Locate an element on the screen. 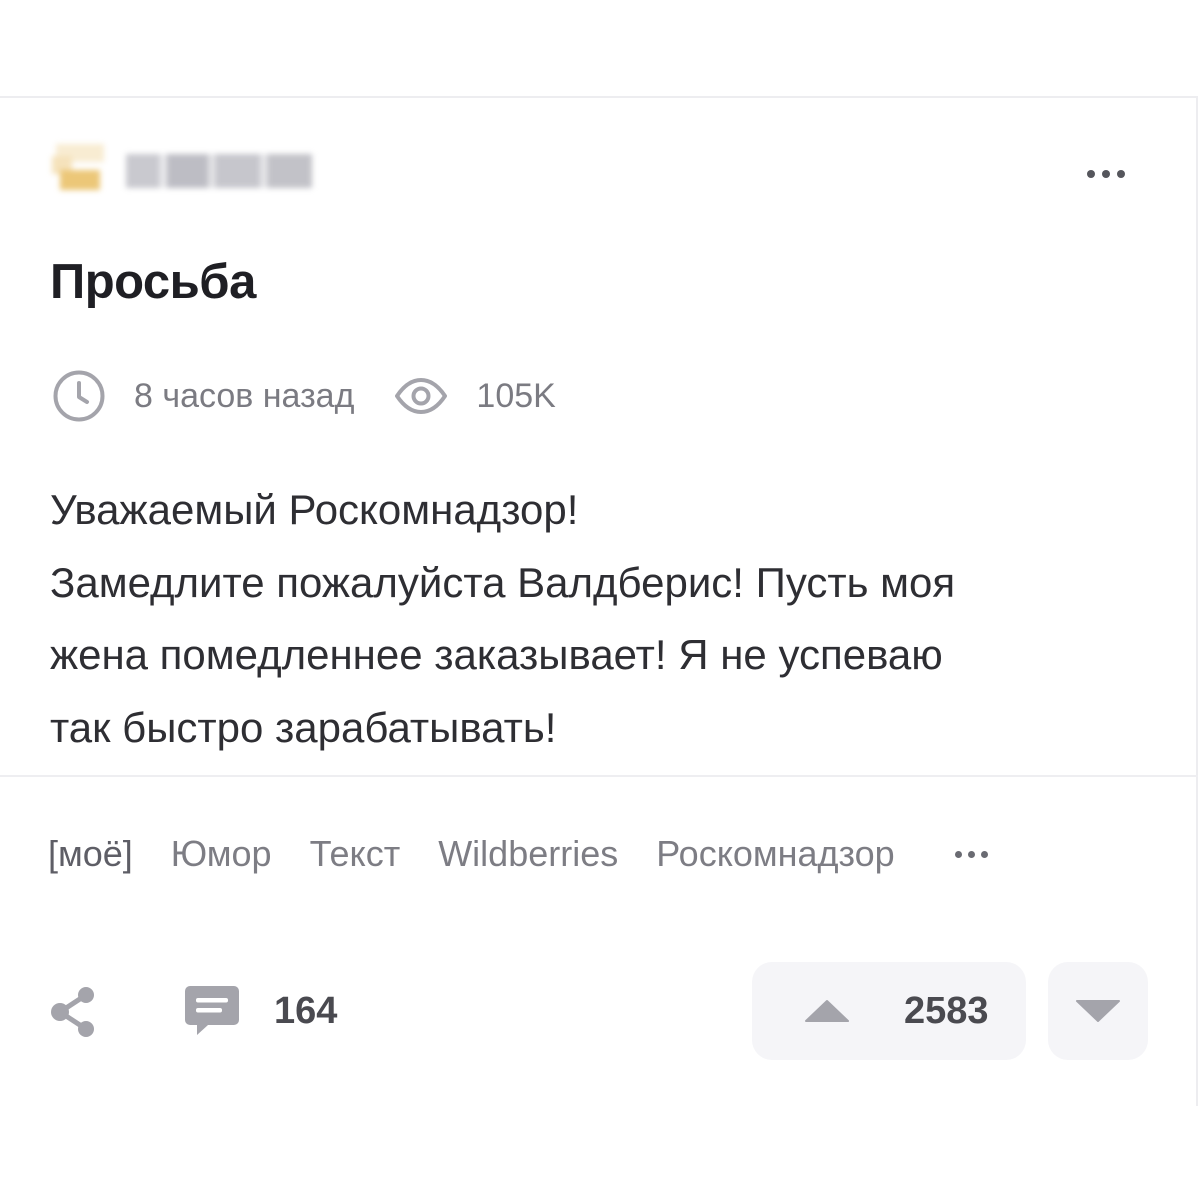  triangle-up-icon is located at coordinates (827, 1011).